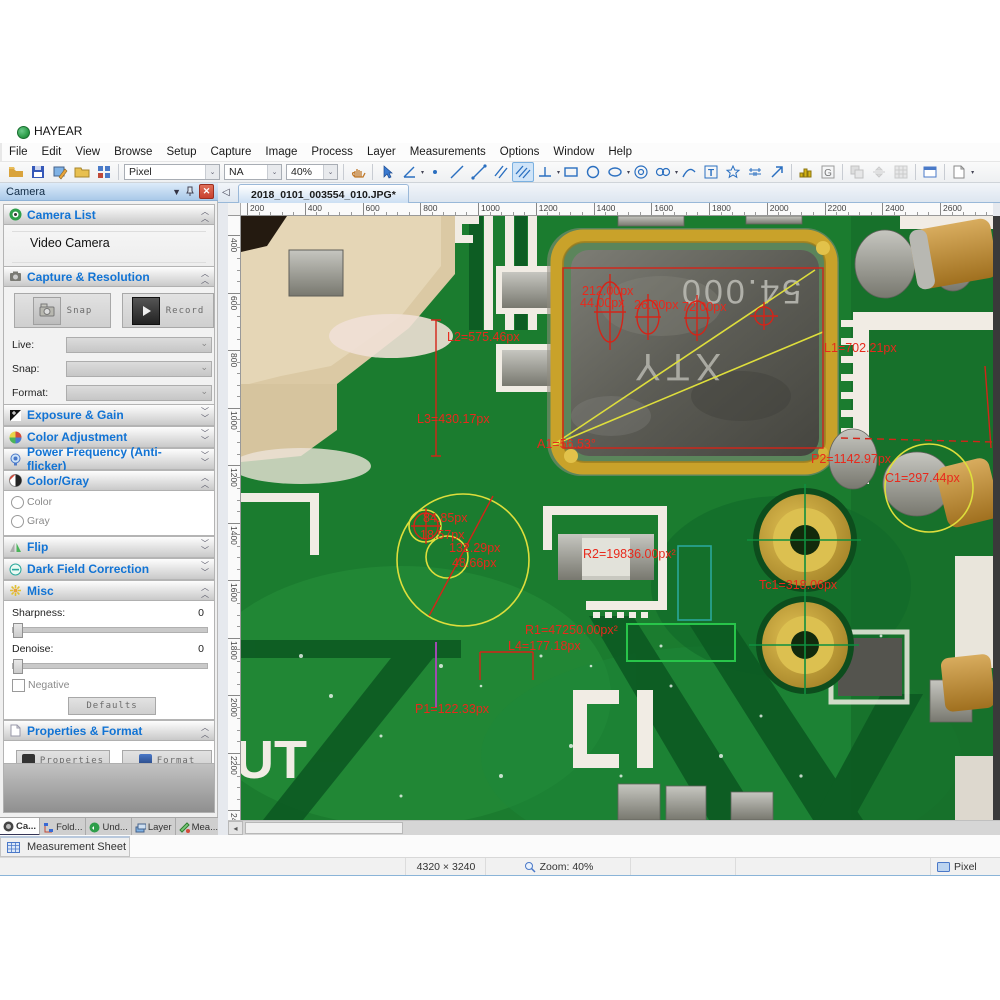 The image size is (1000, 1000). Describe the element at coordinates (629, 554) in the screenshot. I see `measurement-label: R2=19836.00px²` at that location.